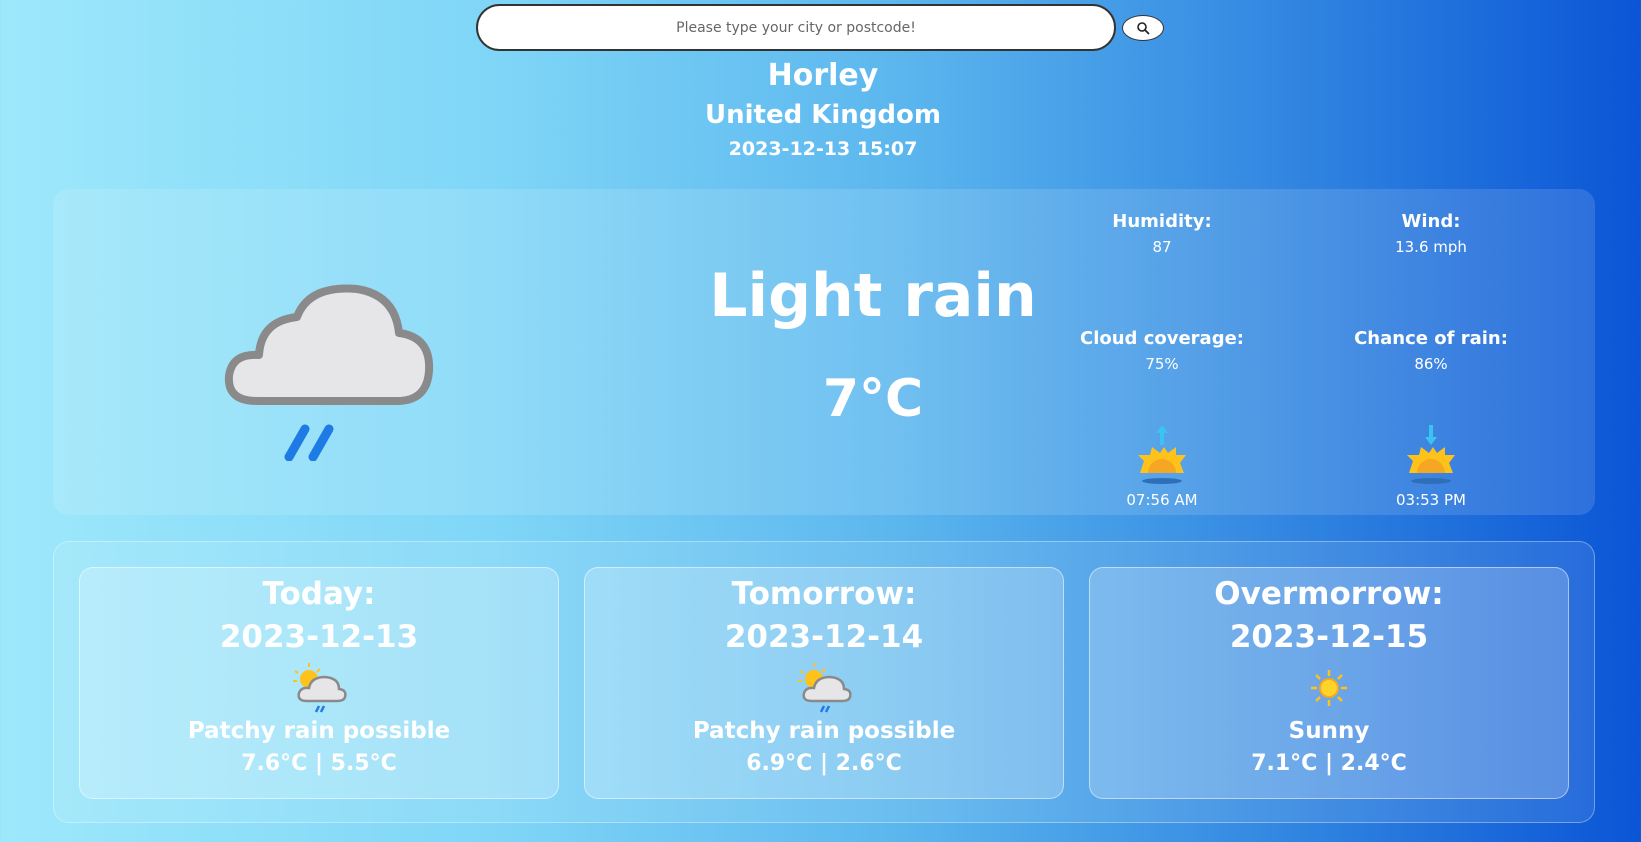 The height and width of the screenshot is (842, 1641). Describe the element at coordinates (1162, 364) in the screenshot. I see `cloud-coverage-value: 75%` at that location.